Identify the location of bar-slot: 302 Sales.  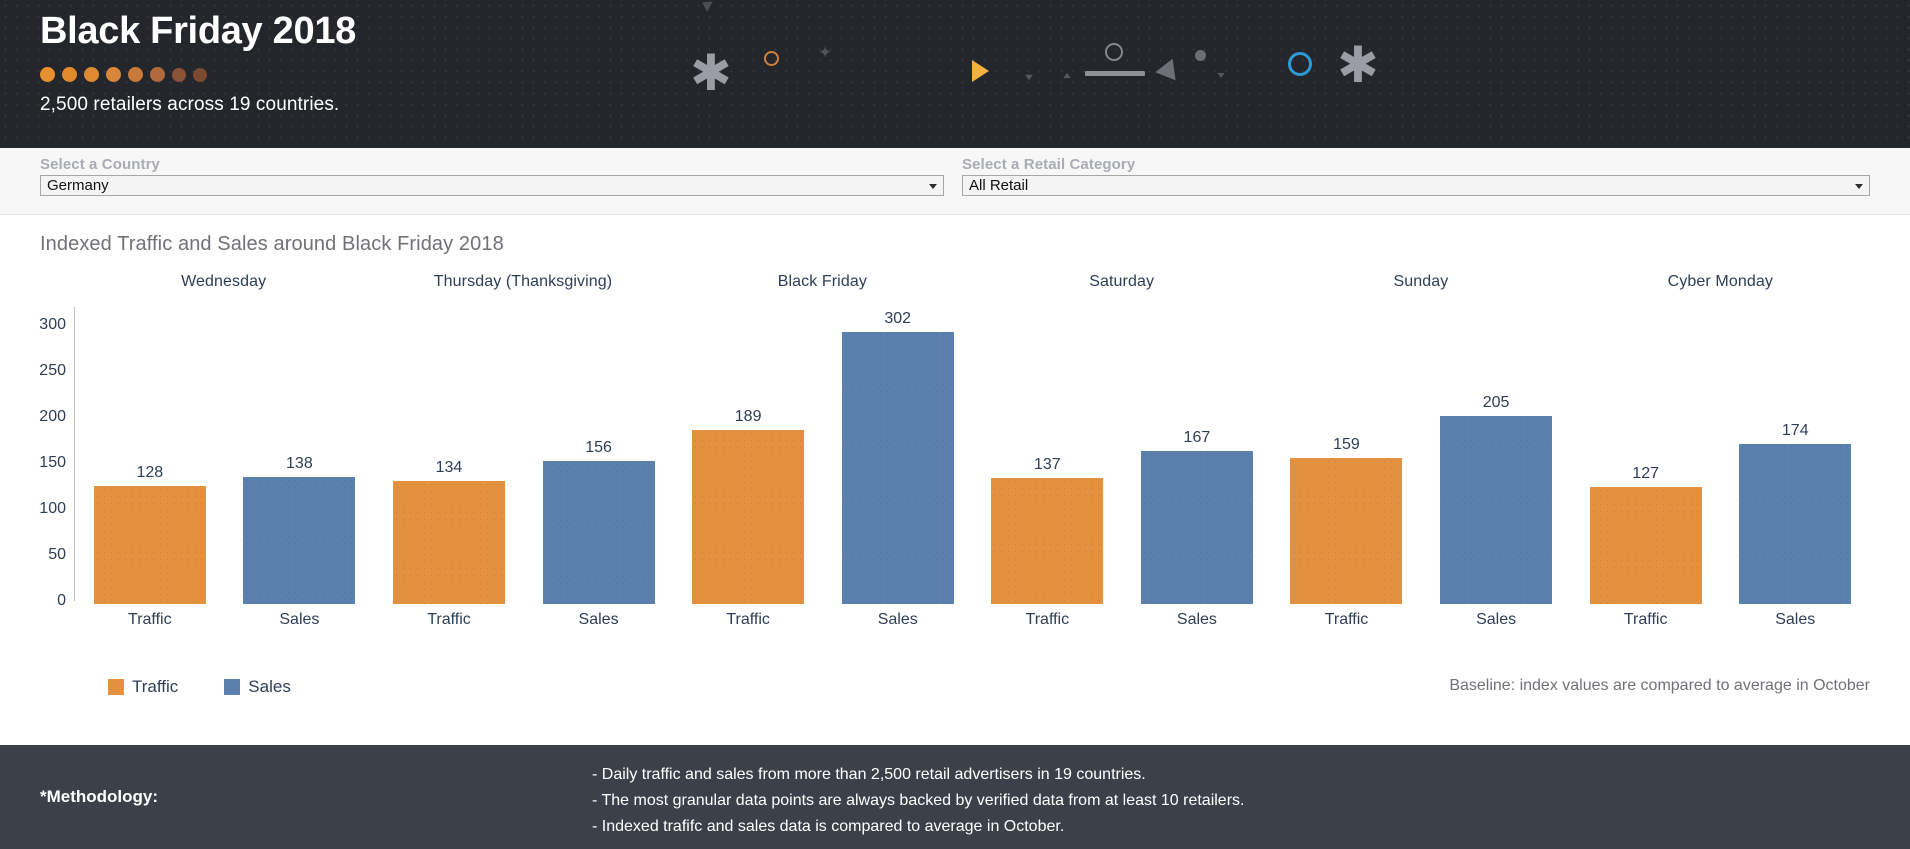
(898, 468).